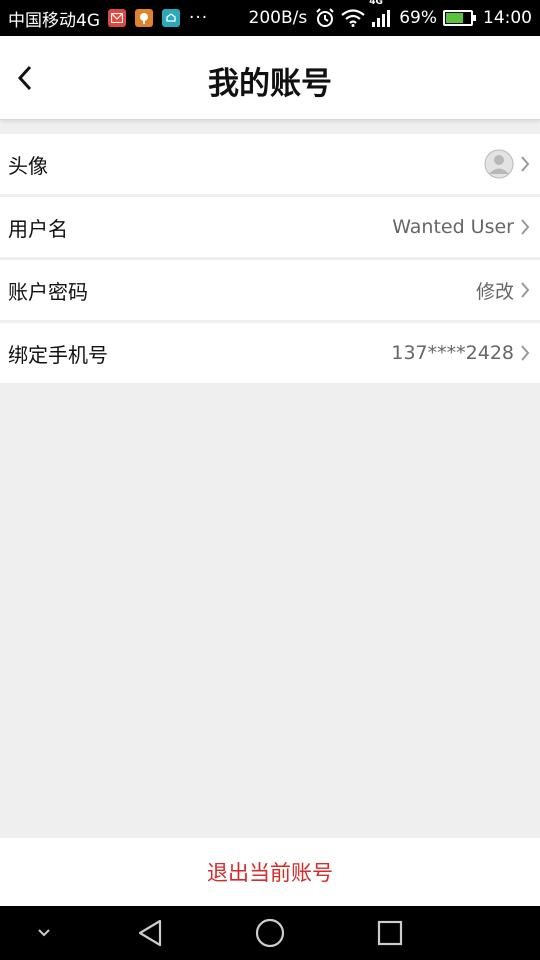 The width and height of the screenshot is (540, 960). I want to click on mail-app-icon, so click(117, 18).